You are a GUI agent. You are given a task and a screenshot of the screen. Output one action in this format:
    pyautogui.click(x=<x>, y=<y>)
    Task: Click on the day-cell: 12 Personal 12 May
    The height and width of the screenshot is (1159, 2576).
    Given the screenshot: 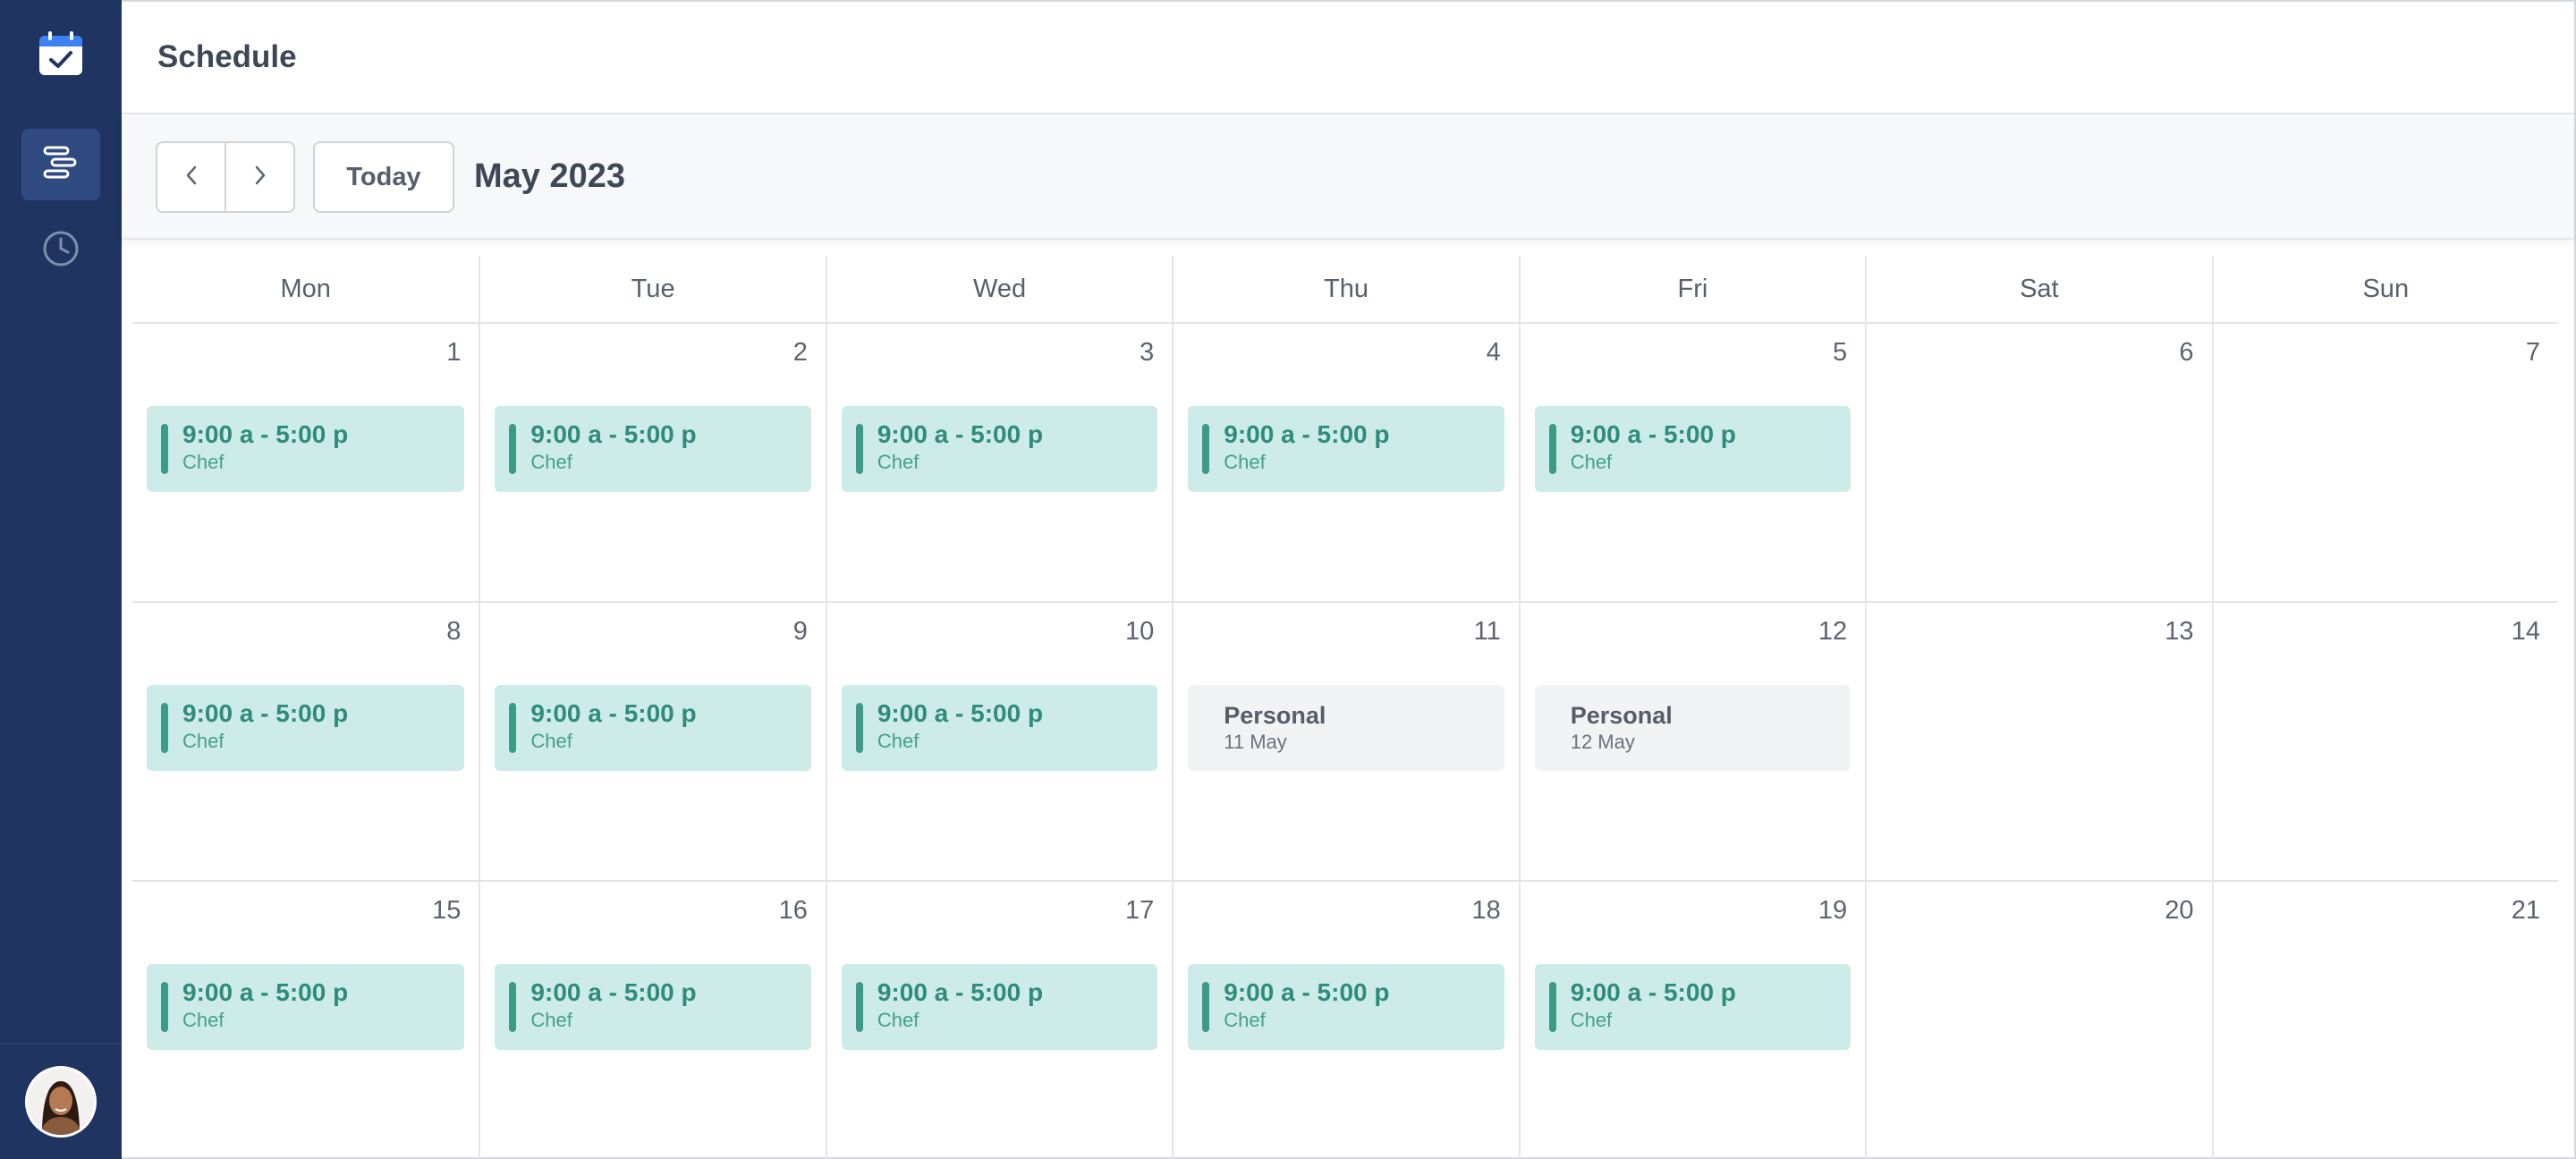 What is the action you would take?
    pyautogui.click(x=1691, y=741)
    